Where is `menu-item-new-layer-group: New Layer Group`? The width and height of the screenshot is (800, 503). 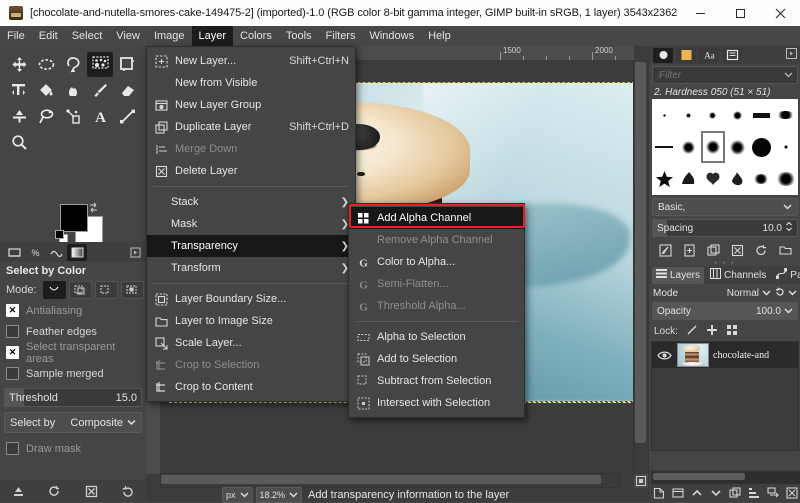 menu-item-new-layer-group: New Layer Group is located at coordinates (251, 105).